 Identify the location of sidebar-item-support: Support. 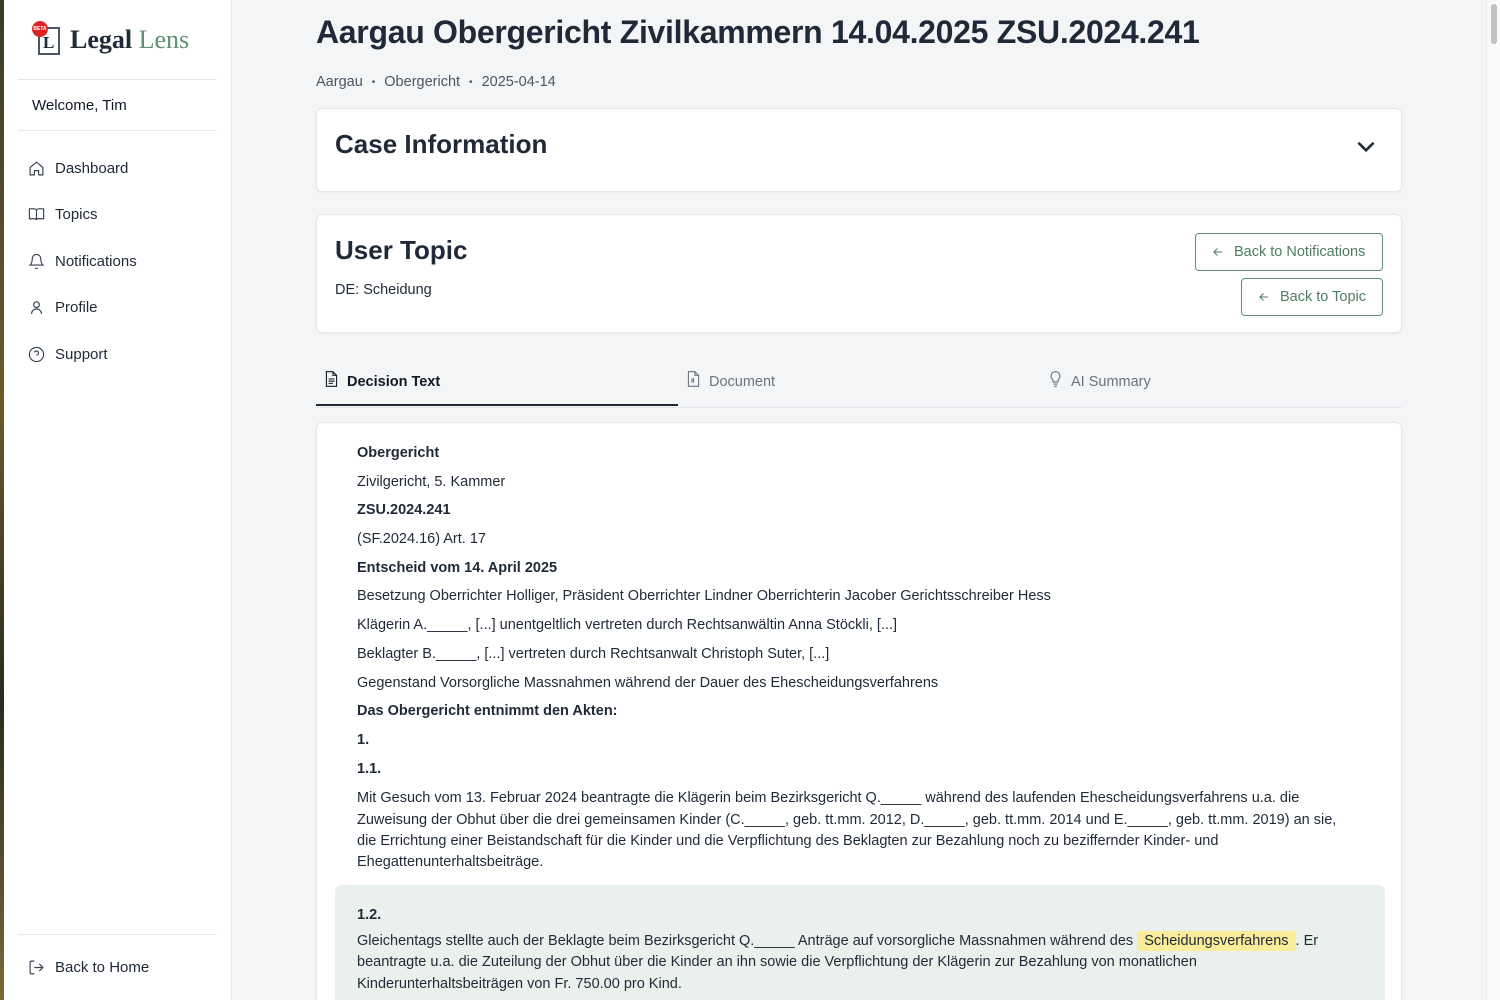
(117, 354).